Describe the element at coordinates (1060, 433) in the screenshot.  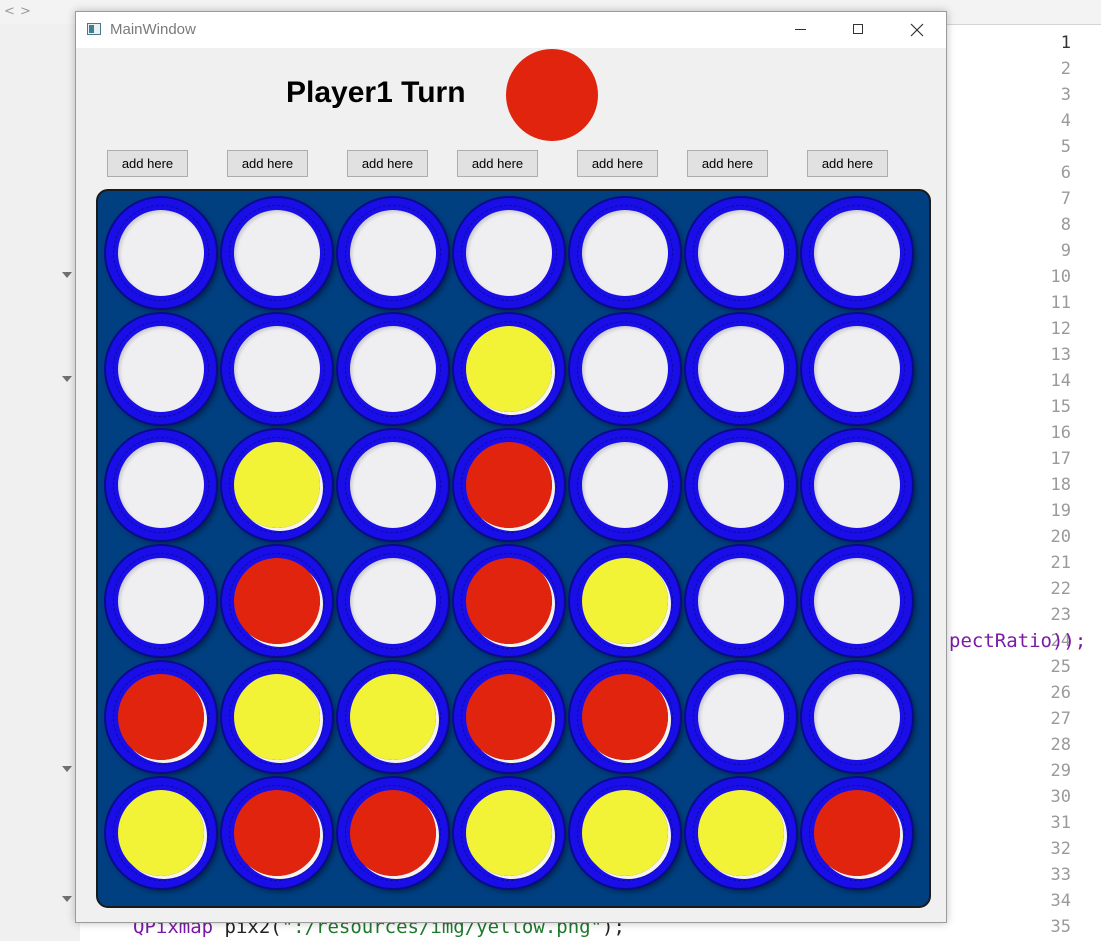
I see `line-number: 16` at that location.